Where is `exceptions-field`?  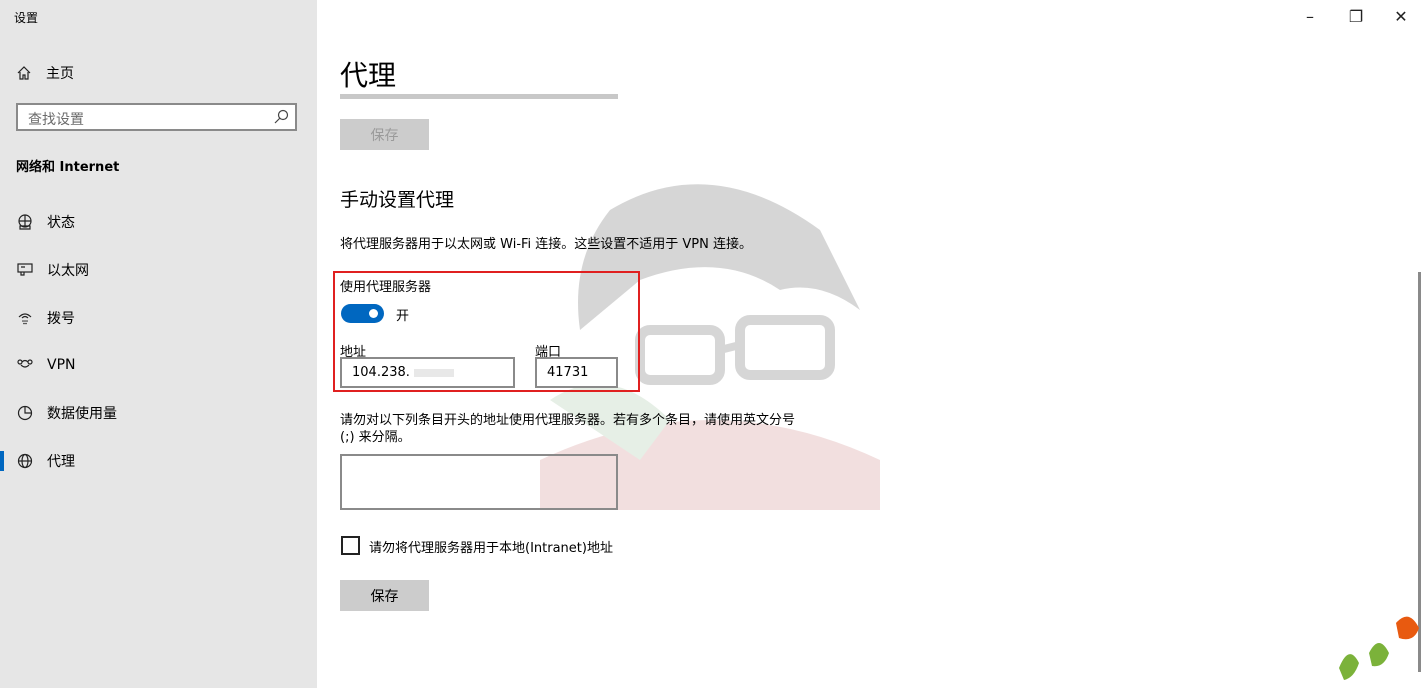
exceptions-field is located at coordinates (479, 482).